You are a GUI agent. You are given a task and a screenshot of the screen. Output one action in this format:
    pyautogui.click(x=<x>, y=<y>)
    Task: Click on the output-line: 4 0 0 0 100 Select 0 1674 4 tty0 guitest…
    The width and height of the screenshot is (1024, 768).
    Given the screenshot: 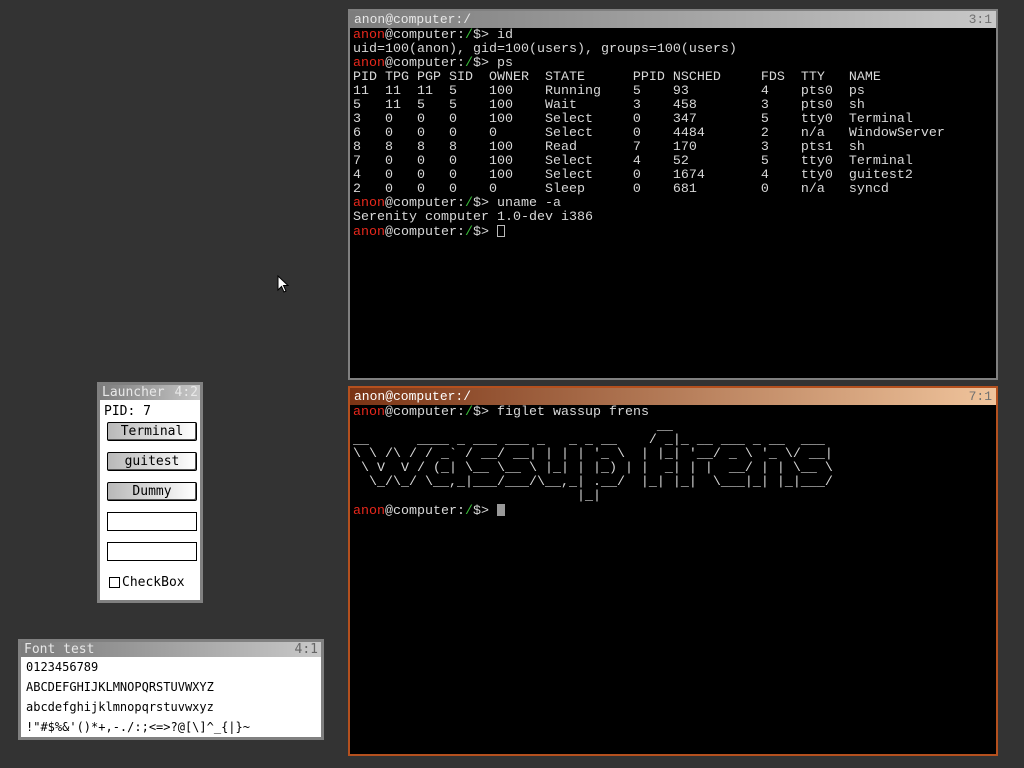 What is the action you would take?
    pyautogui.click(x=633, y=175)
    